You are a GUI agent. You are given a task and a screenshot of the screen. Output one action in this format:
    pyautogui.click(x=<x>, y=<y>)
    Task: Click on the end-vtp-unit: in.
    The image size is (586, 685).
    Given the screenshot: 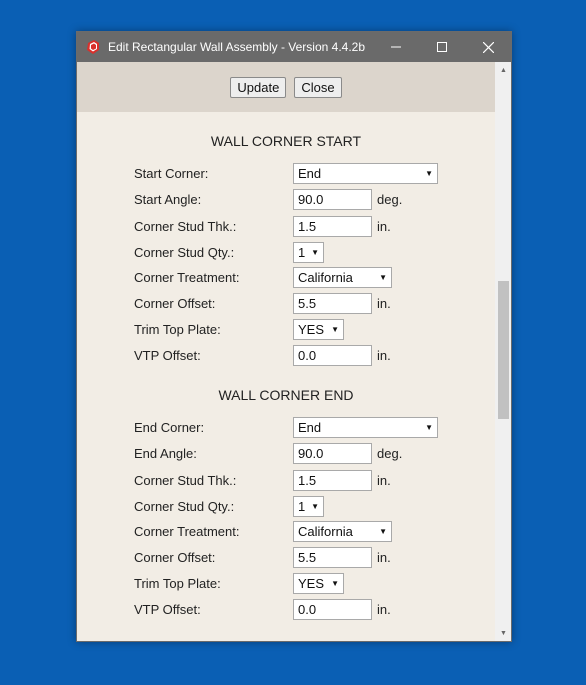 What is the action you would take?
    pyautogui.click(x=384, y=609)
    